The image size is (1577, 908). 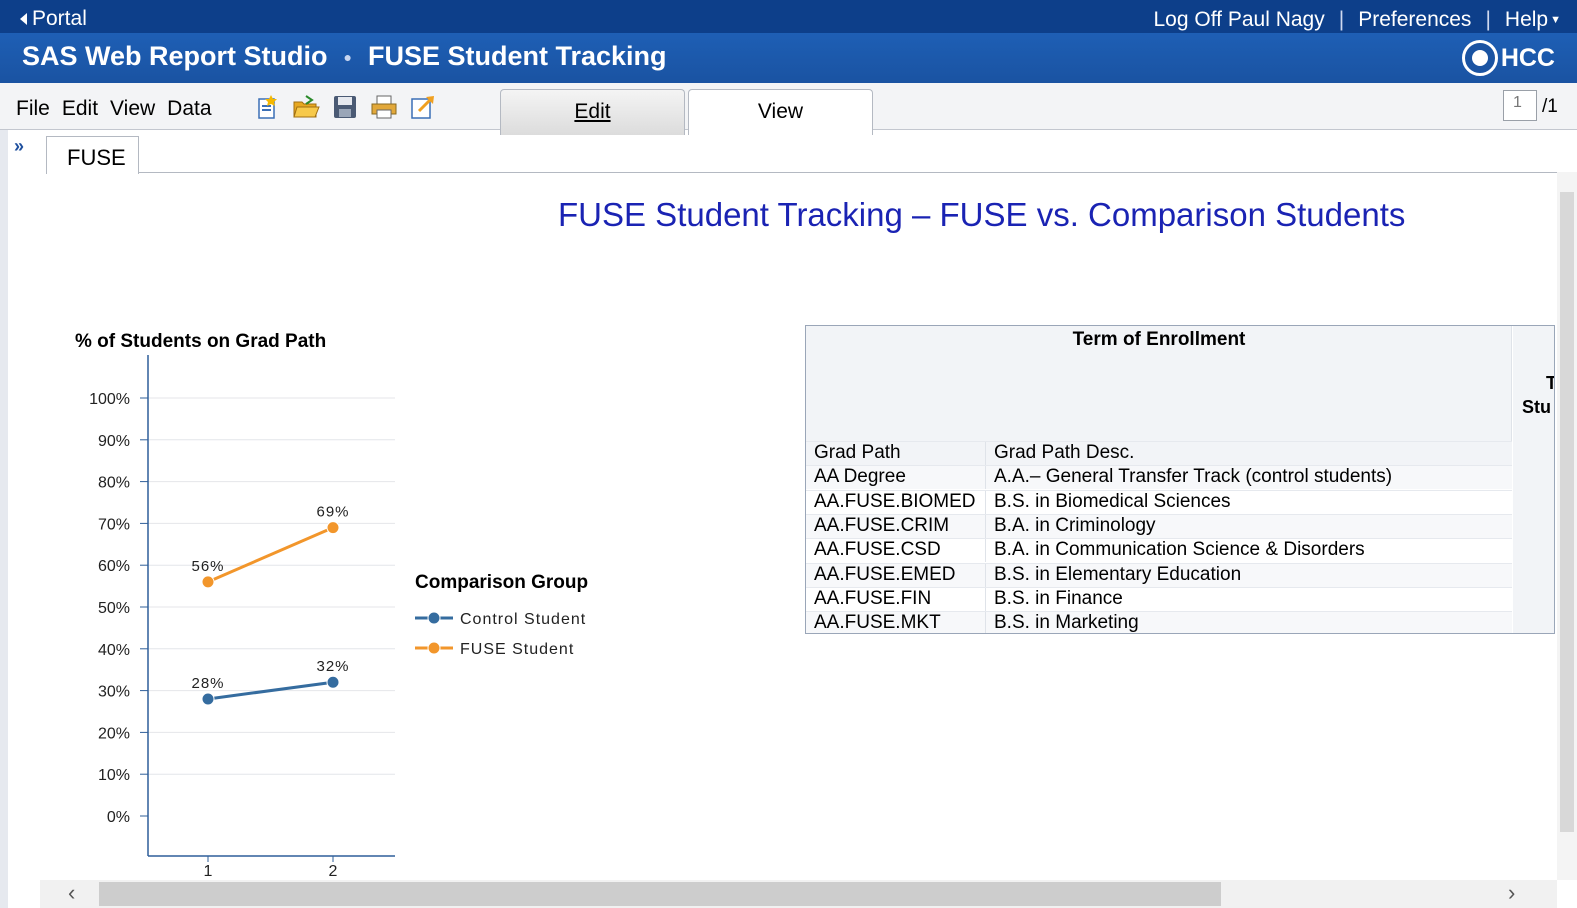 I want to click on export-icon, so click(x=422, y=106).